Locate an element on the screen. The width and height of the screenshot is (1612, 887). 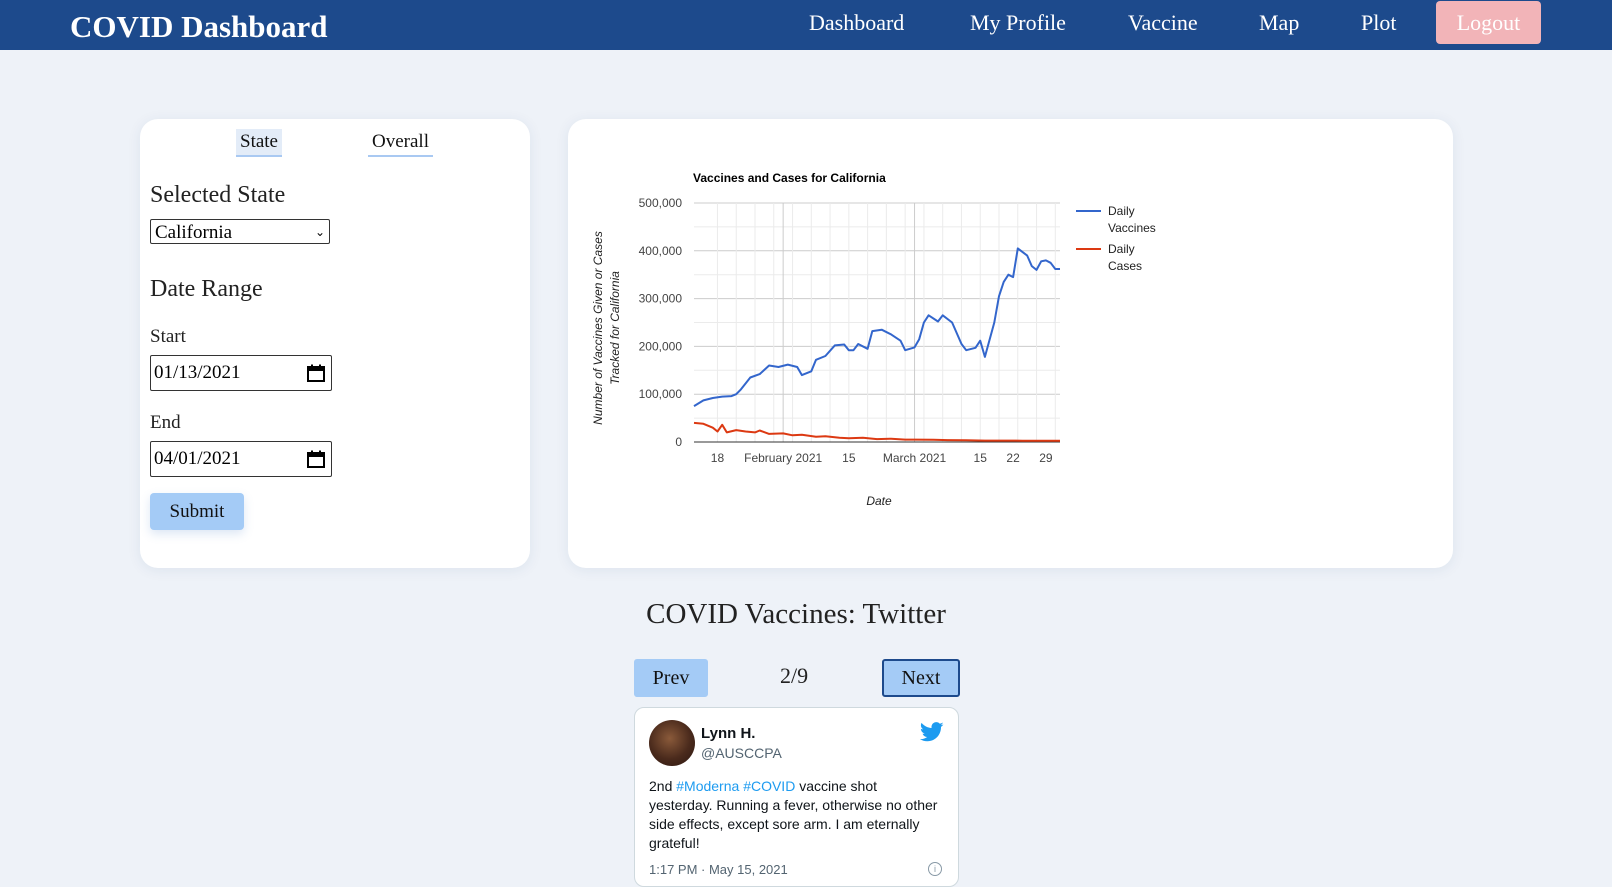
y-tick-label: 0 is located at coordinates (678, 442).